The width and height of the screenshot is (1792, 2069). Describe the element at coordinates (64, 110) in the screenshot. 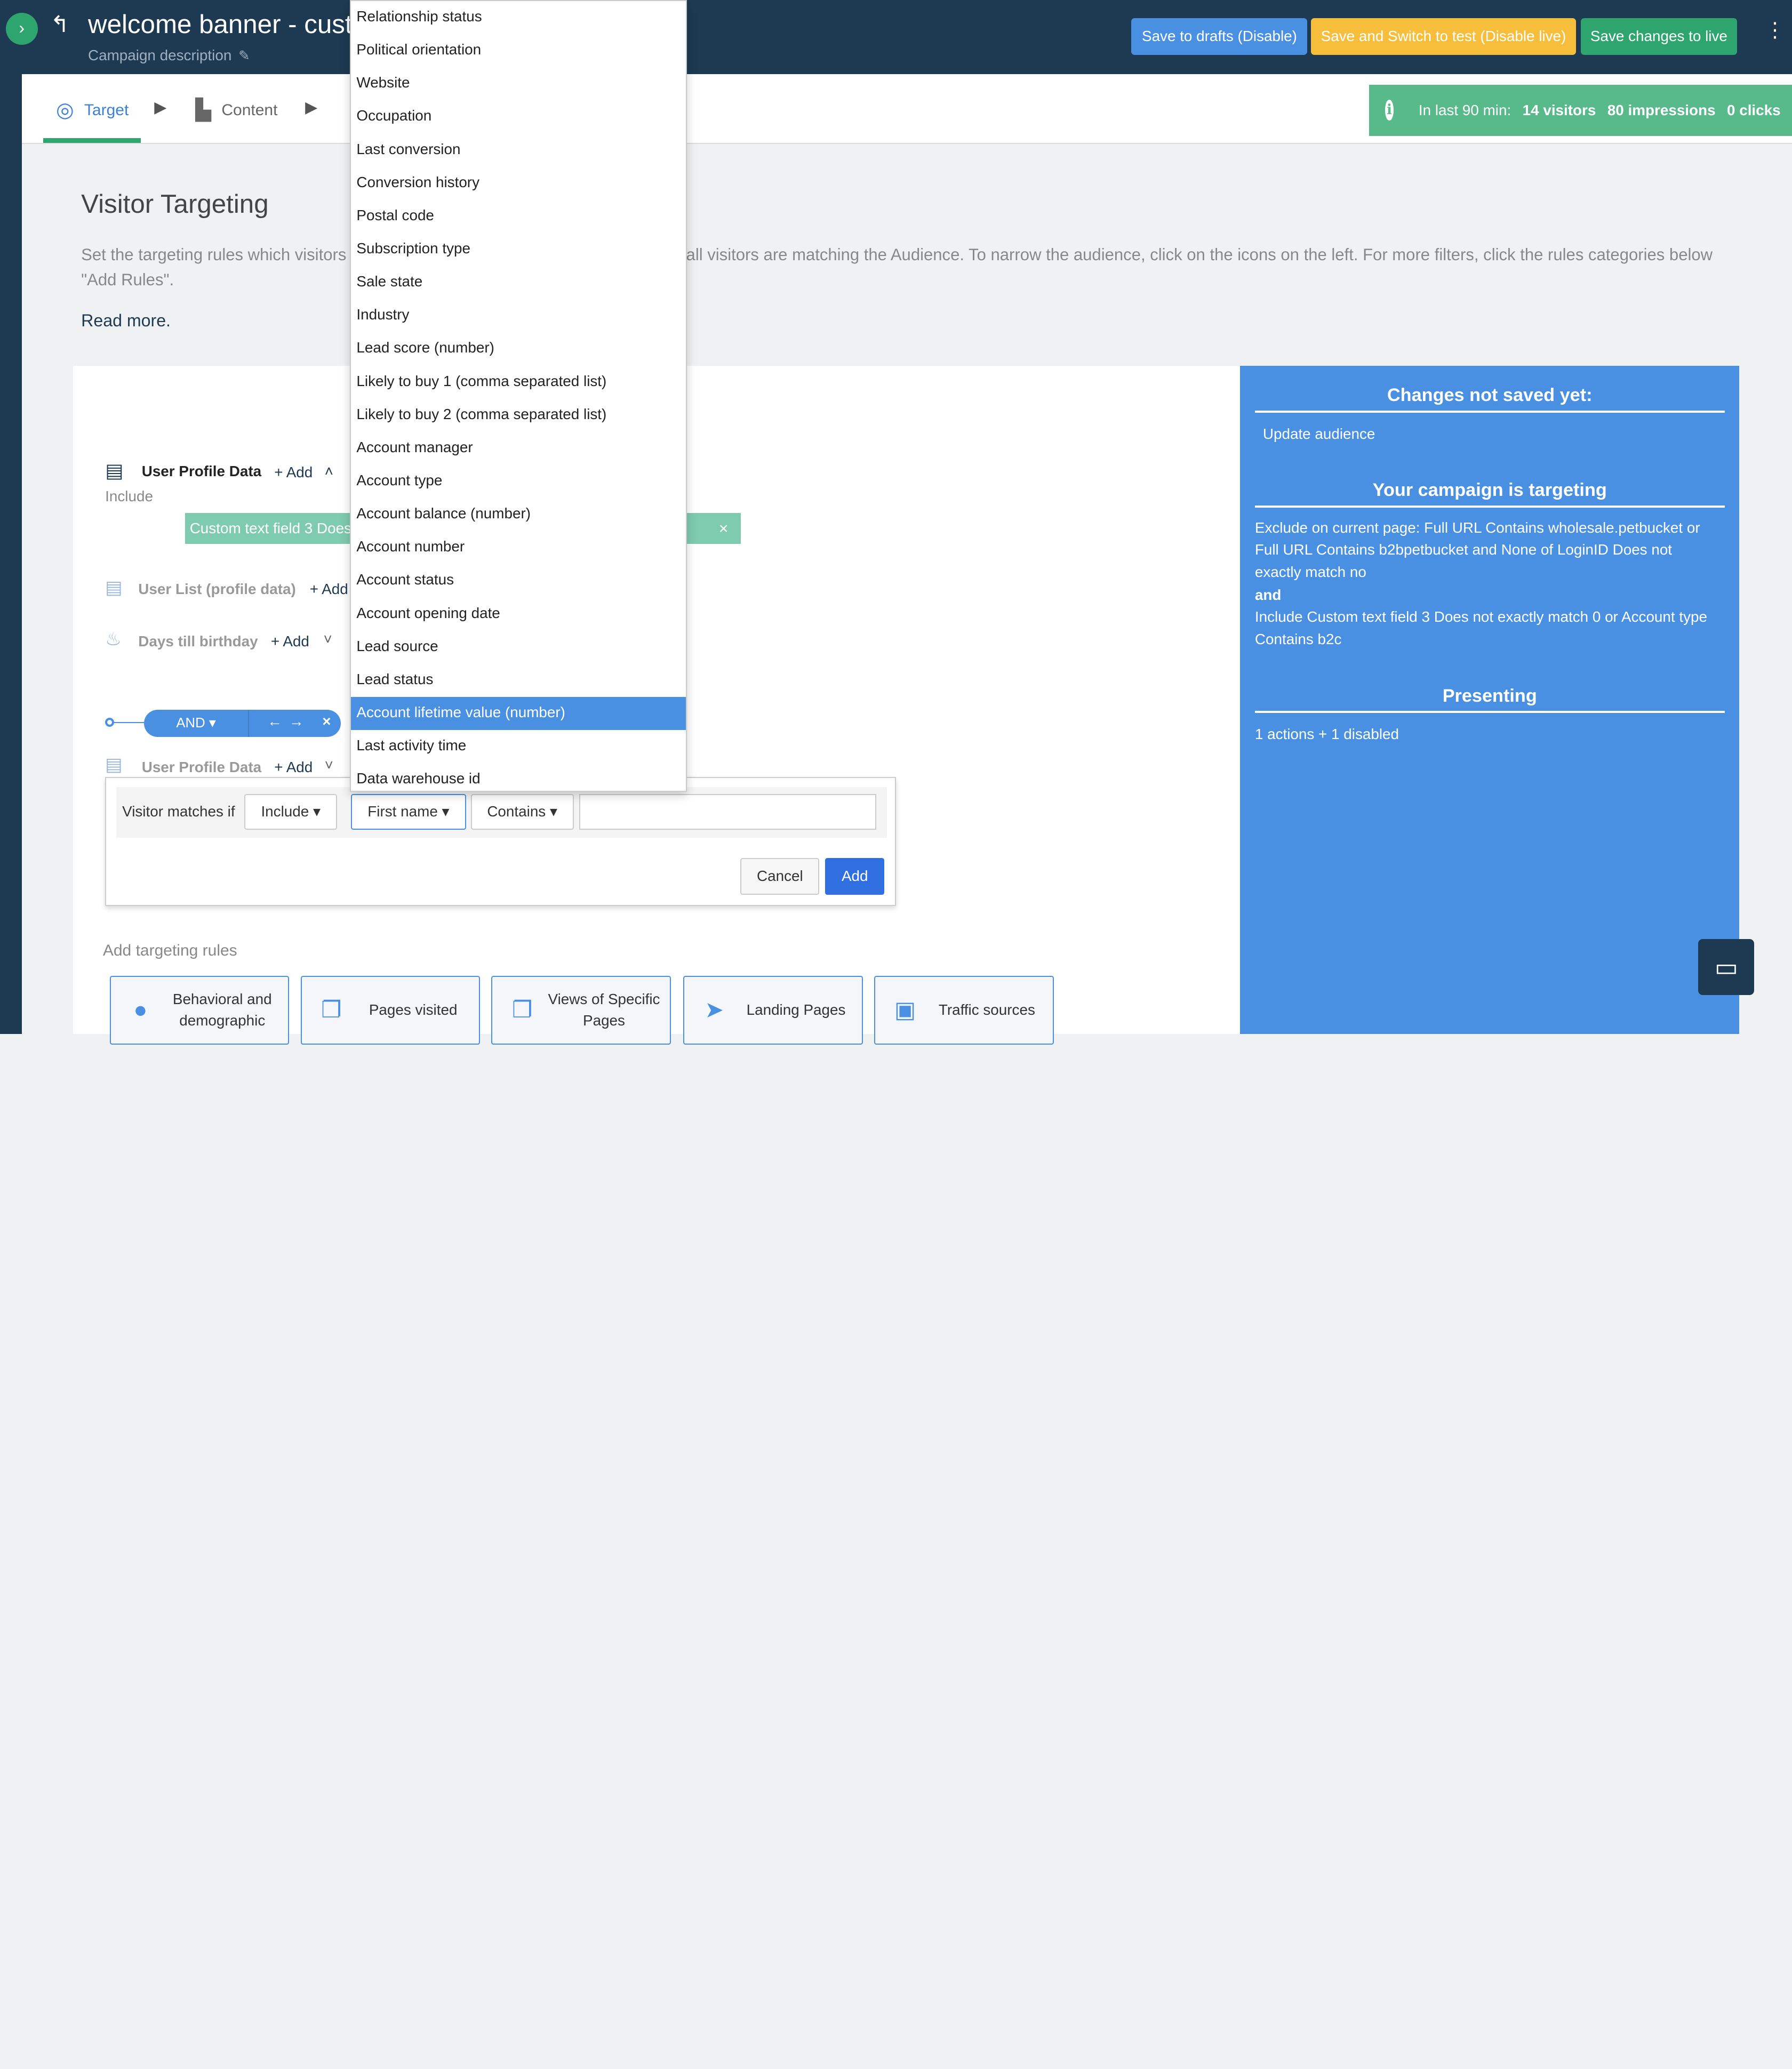

I see `target-icon: ◎` at that location.